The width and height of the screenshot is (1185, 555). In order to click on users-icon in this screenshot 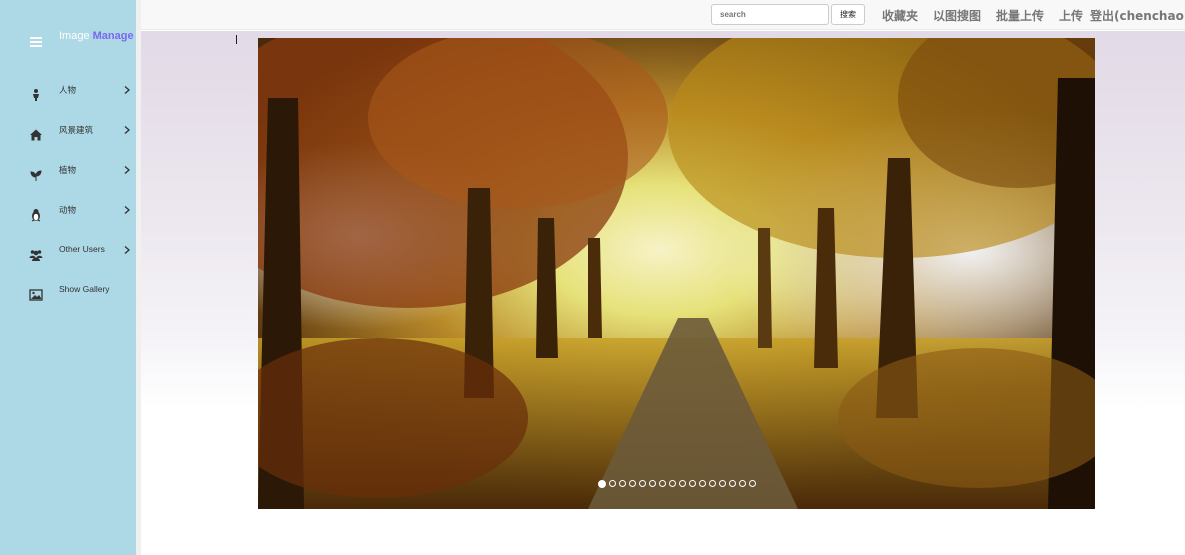, I will do `click(36, 255)`.